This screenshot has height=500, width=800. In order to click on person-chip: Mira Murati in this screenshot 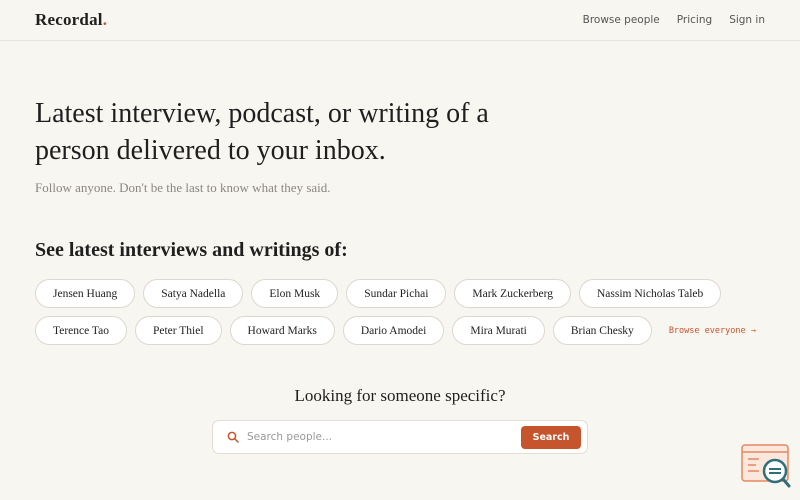, I will do `click(498, 330)`.